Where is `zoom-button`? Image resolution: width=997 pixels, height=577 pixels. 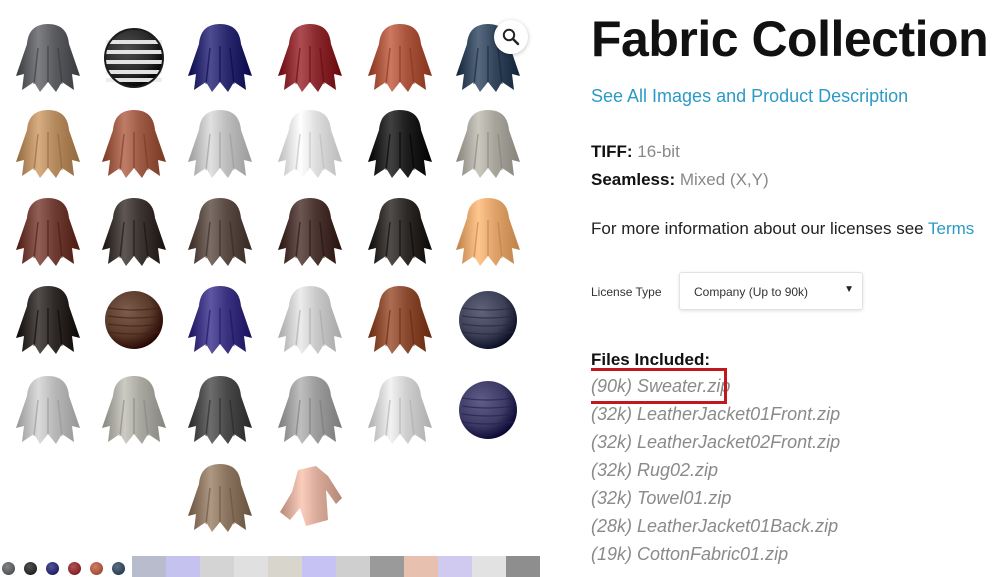
zoom-button is located at coordinates (511, 37).